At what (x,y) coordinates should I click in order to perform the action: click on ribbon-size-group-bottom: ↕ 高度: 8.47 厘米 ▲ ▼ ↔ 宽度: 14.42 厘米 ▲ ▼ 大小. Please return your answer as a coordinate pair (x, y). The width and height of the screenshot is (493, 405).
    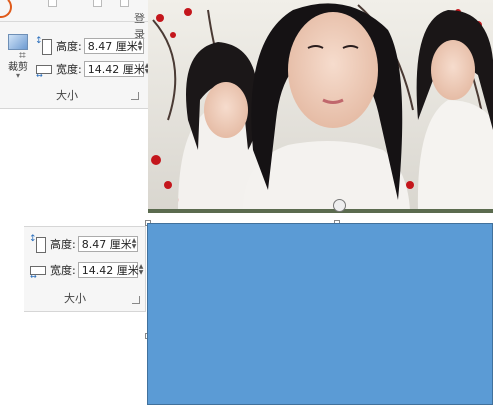
    Looking at the image, I should click on (85, 269).